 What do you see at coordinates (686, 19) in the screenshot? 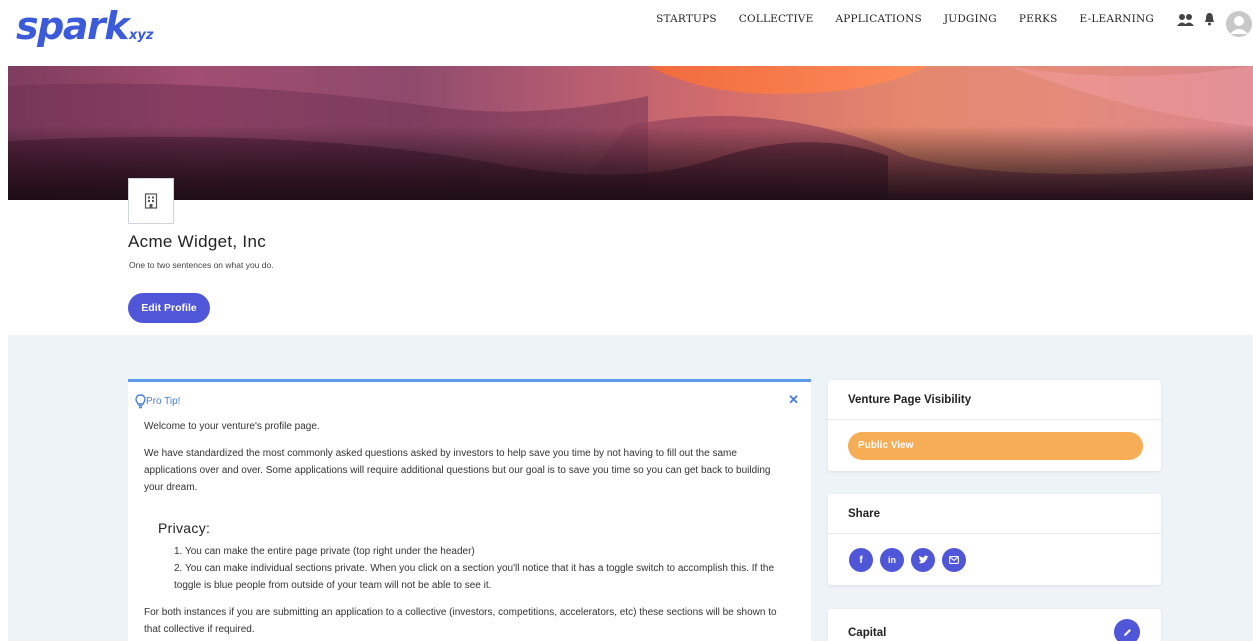
I see `nav-startups: STARTUPS` at bounding box center [686, 19].